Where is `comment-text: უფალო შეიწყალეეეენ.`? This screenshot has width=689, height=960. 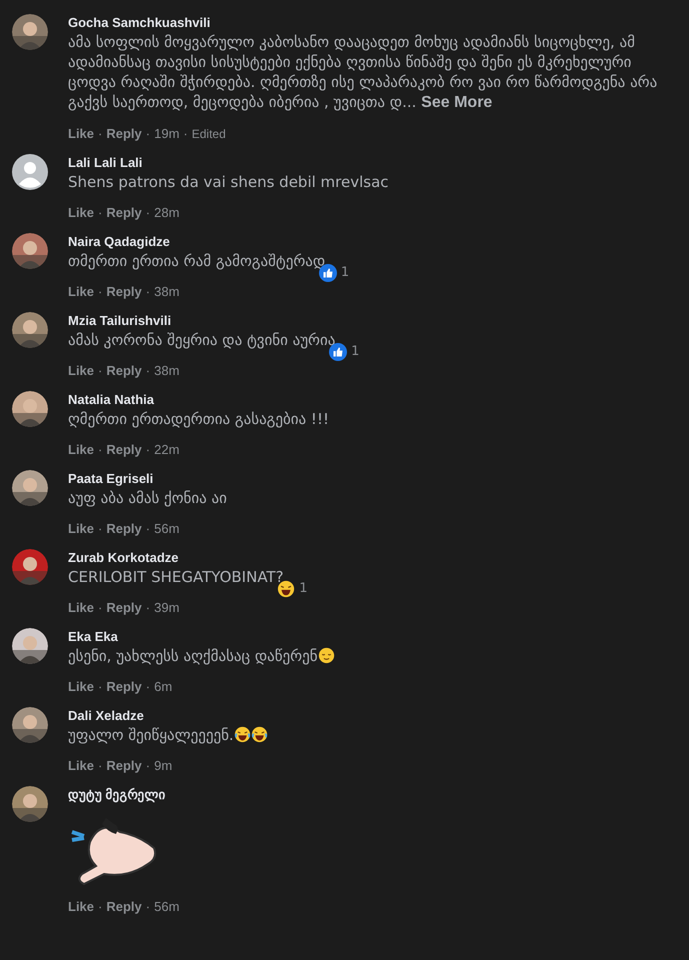 comment-text: უფალო შეიწყალეეეენ. is located at coordinates (168, 735).